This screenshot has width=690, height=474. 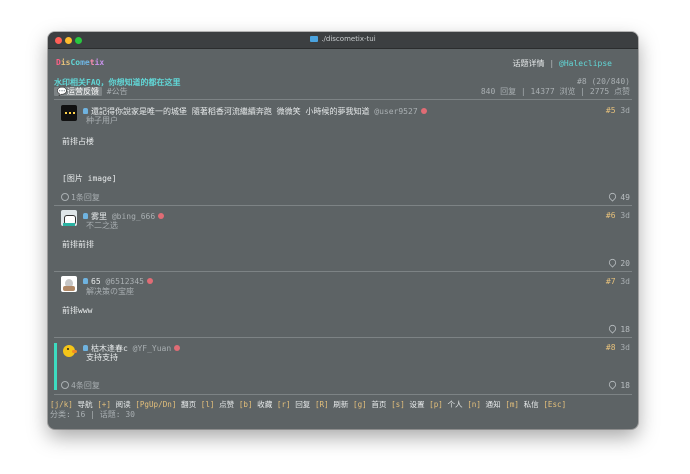 What do you see at coordinates (331, 404) in the screenshot?
I see `shortcut: [R] 刷新` at bounding box center [331, 404].